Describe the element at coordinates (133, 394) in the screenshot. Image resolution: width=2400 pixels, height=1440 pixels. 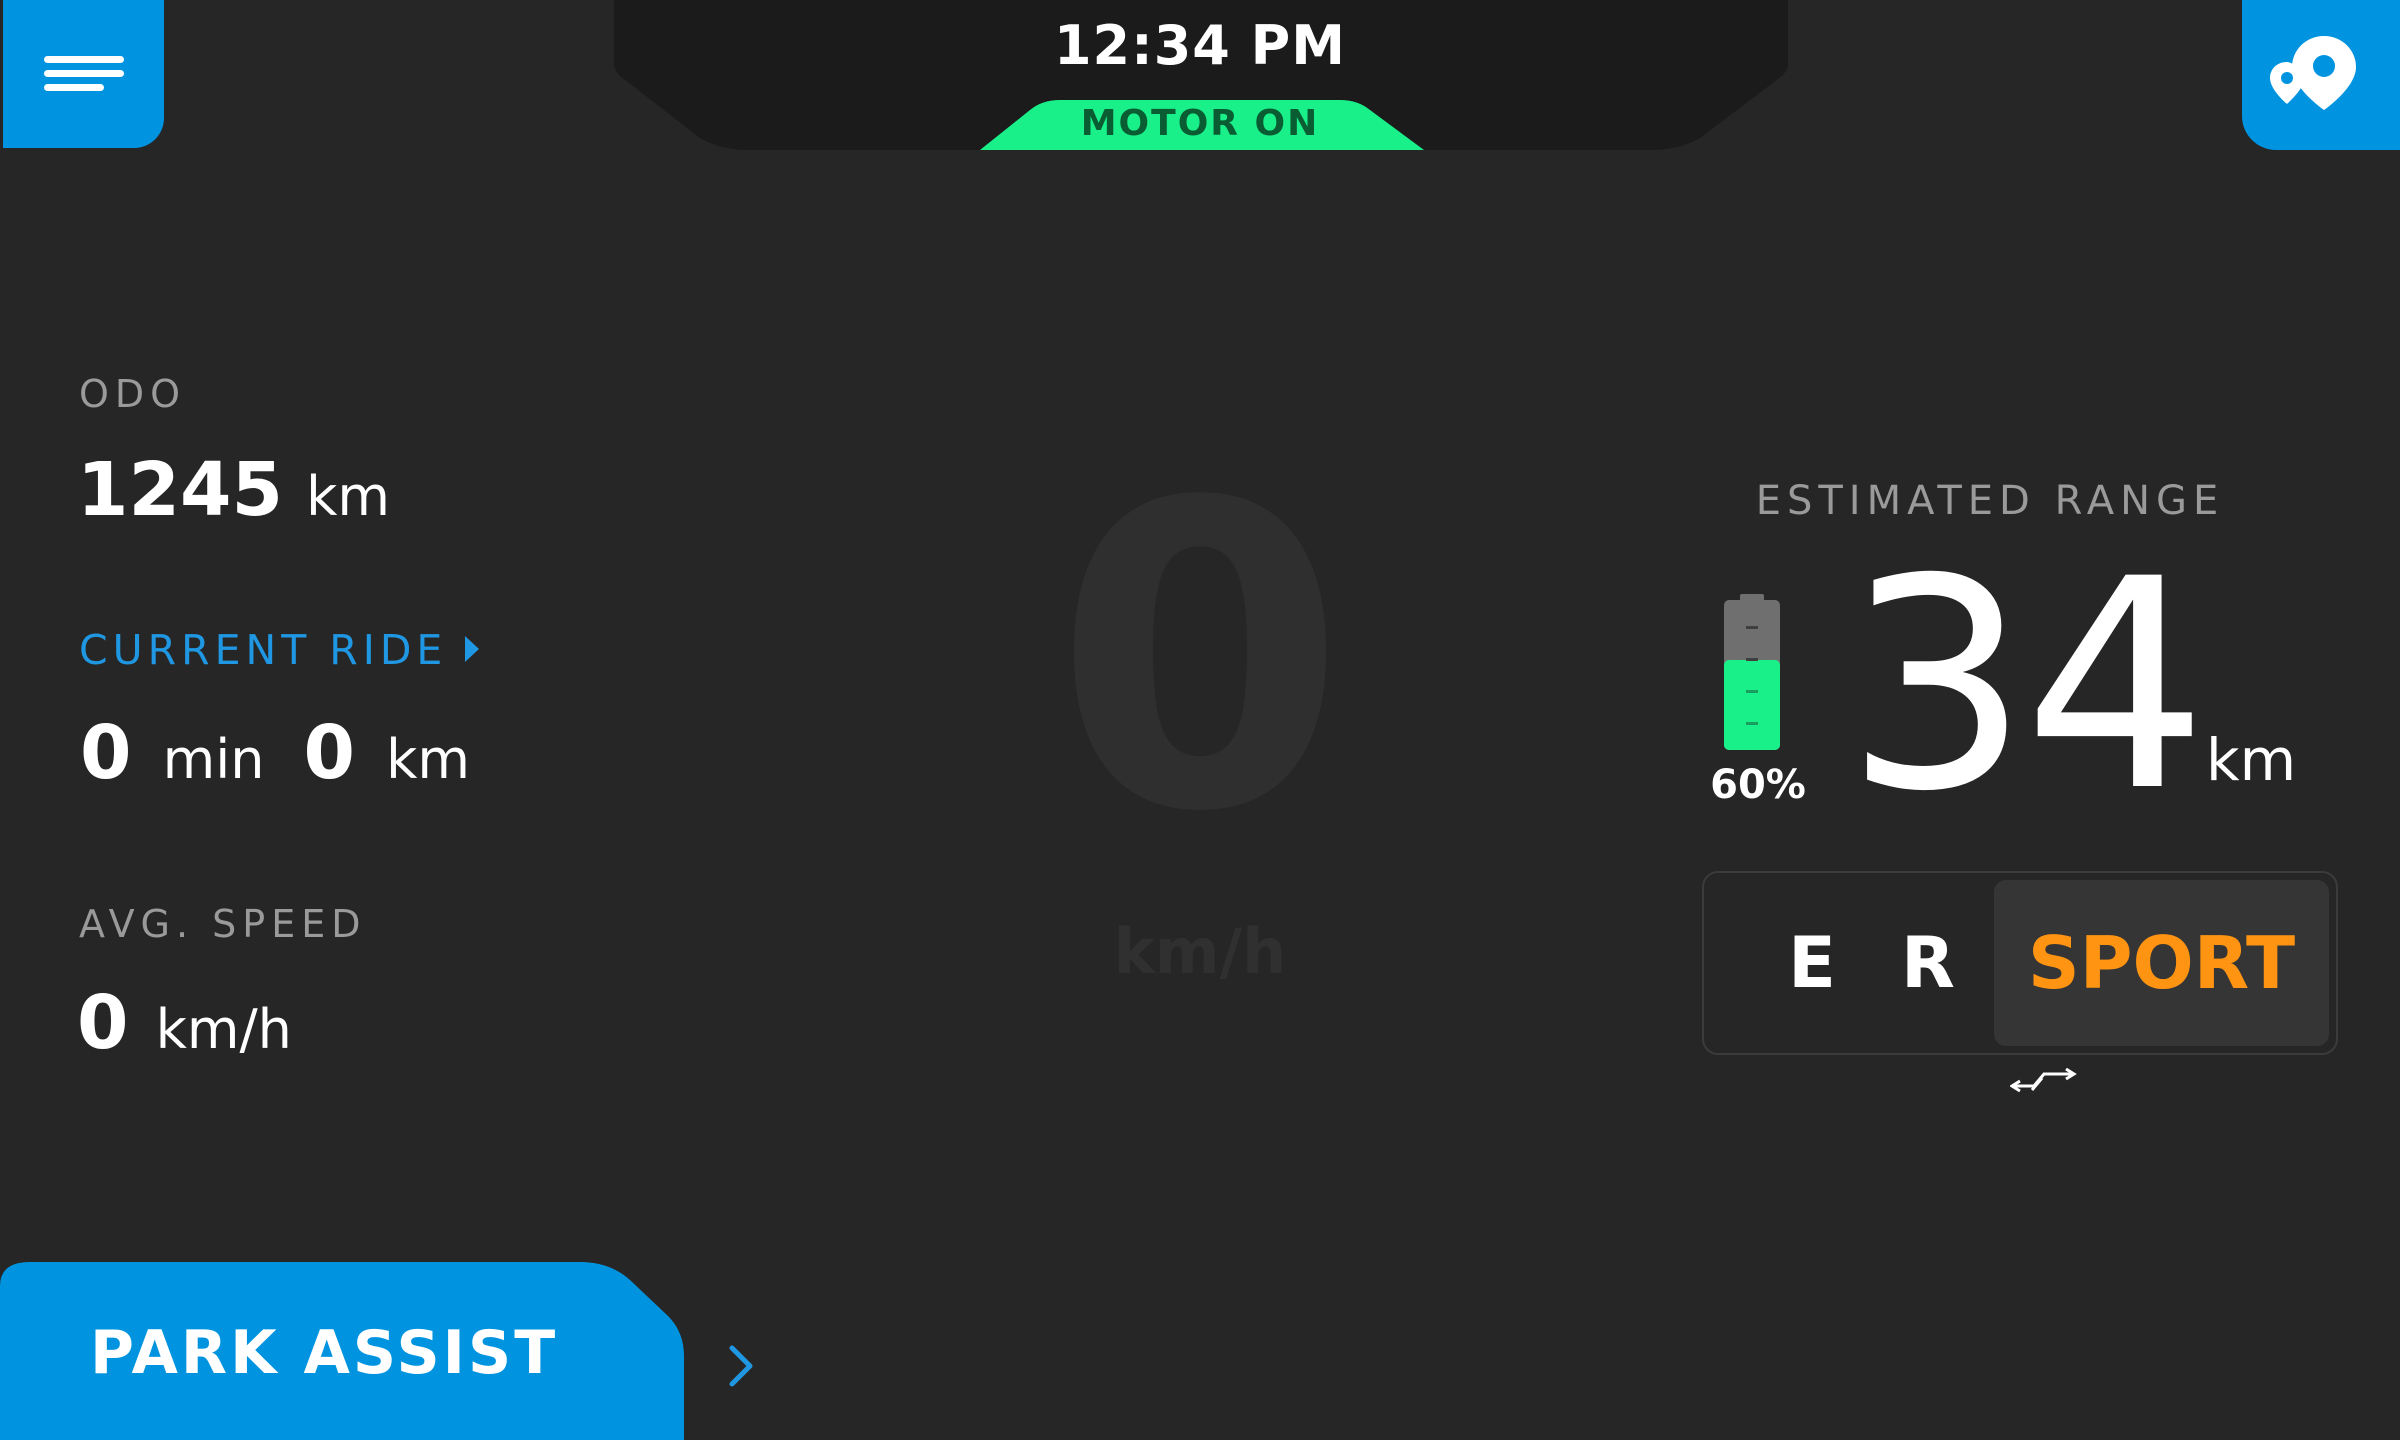
I see `odo-label: ODO` at that location.